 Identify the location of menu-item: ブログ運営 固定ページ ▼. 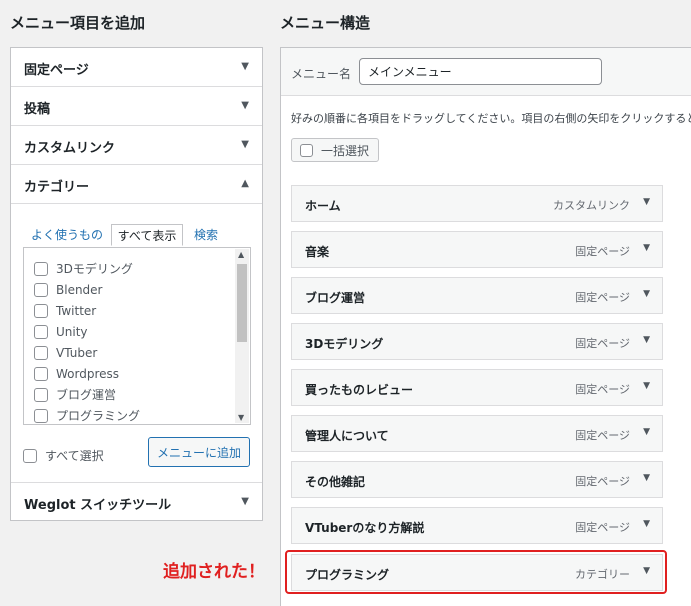
(477, 295).